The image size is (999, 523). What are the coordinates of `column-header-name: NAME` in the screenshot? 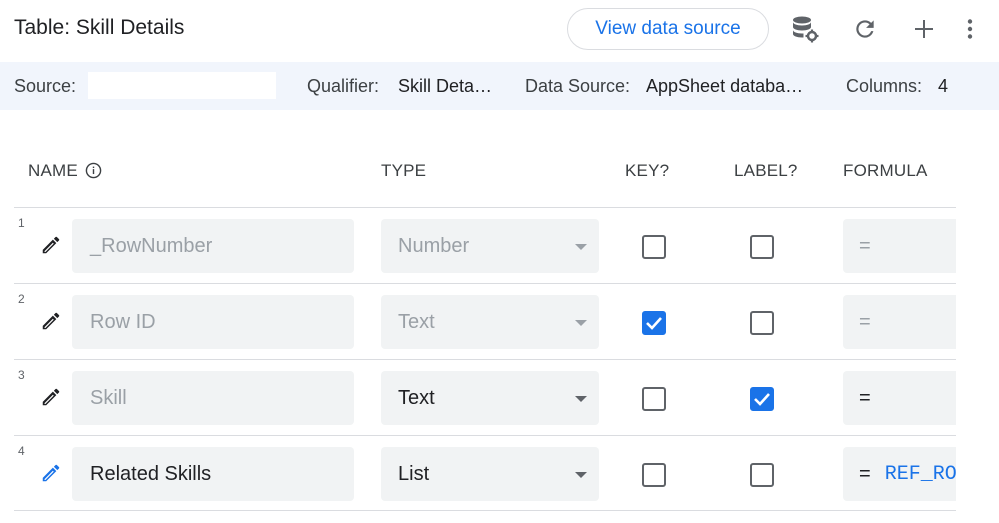 It's located at (65, 172).